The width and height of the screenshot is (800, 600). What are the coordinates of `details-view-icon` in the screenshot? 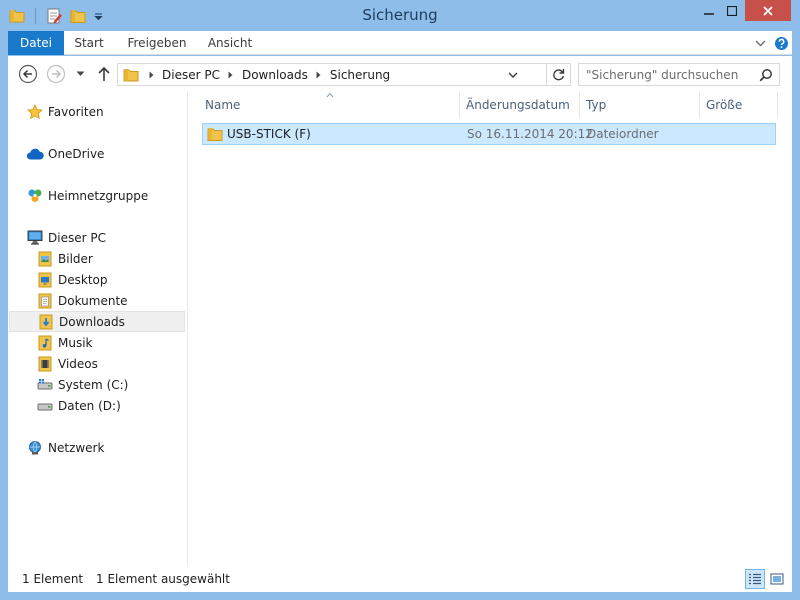 It's located at (755, 579).